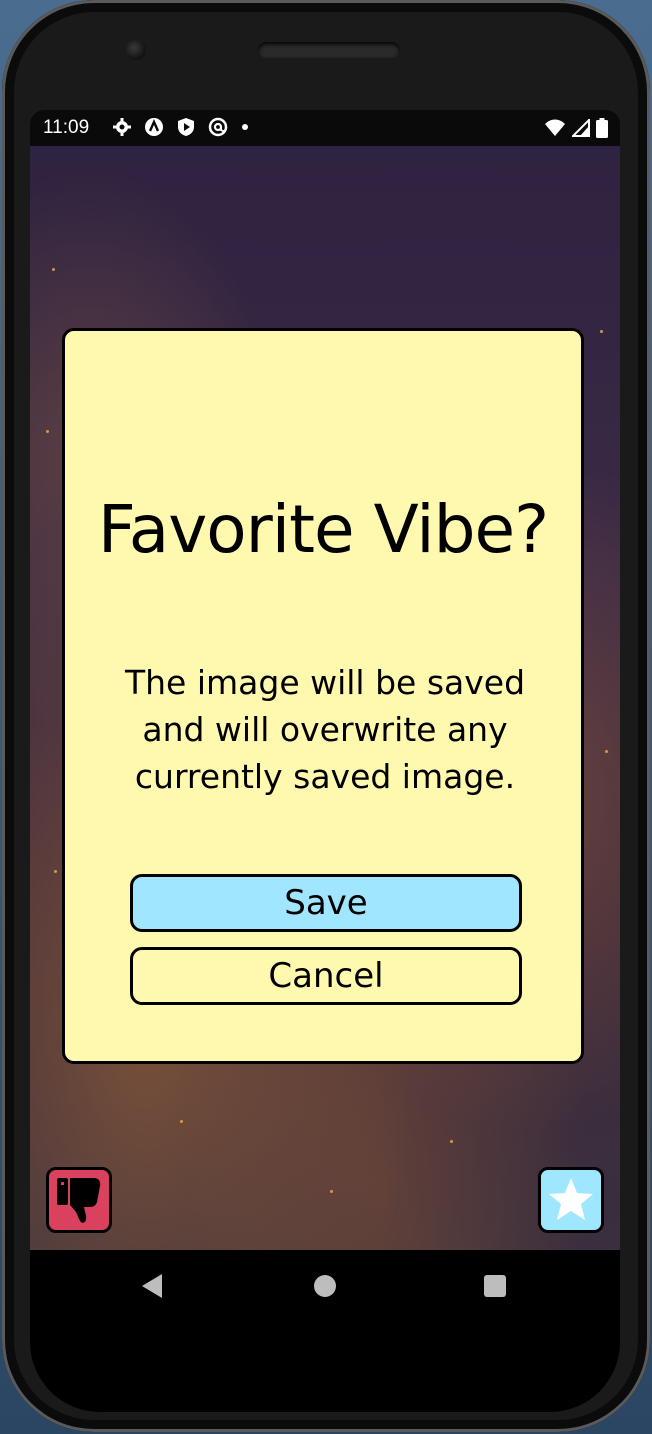 The image size is (652, 1434). Describe the element at coordinates (581, 128) in the screenshot. I see `cell-signal-icon` at that location.